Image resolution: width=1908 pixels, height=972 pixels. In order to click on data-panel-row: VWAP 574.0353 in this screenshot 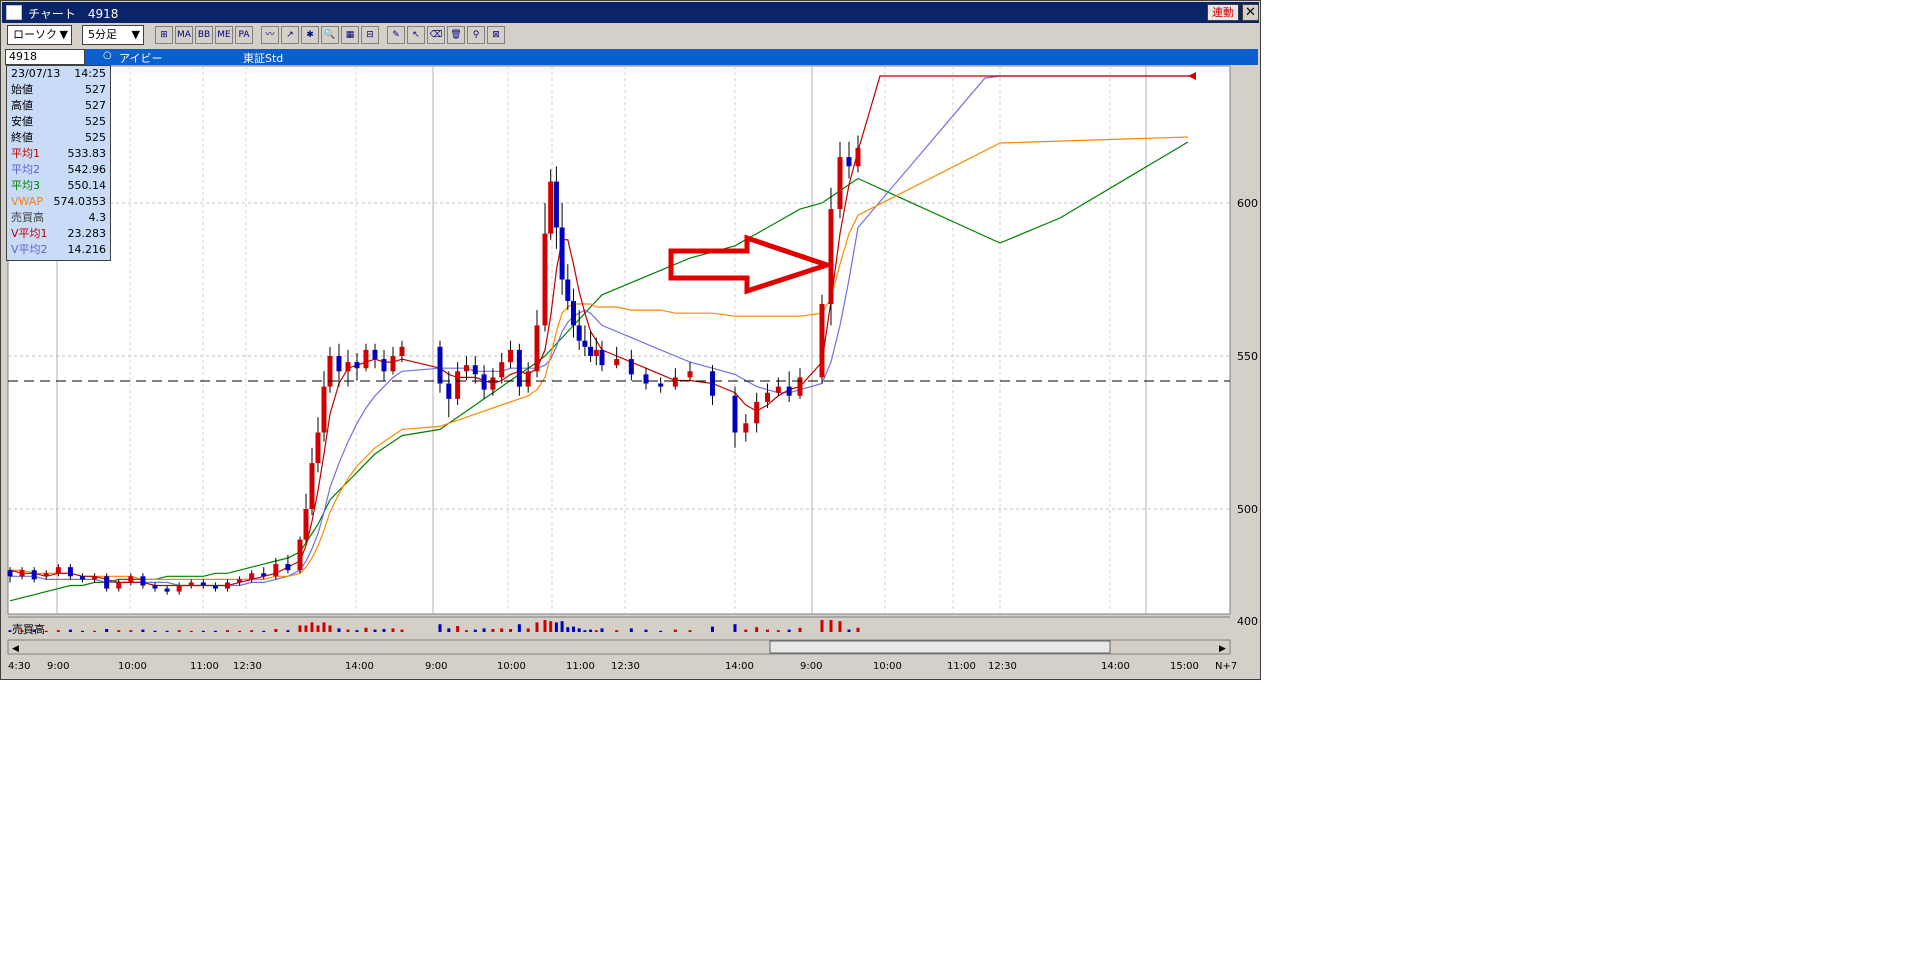, I will do `click(58, 202)`.